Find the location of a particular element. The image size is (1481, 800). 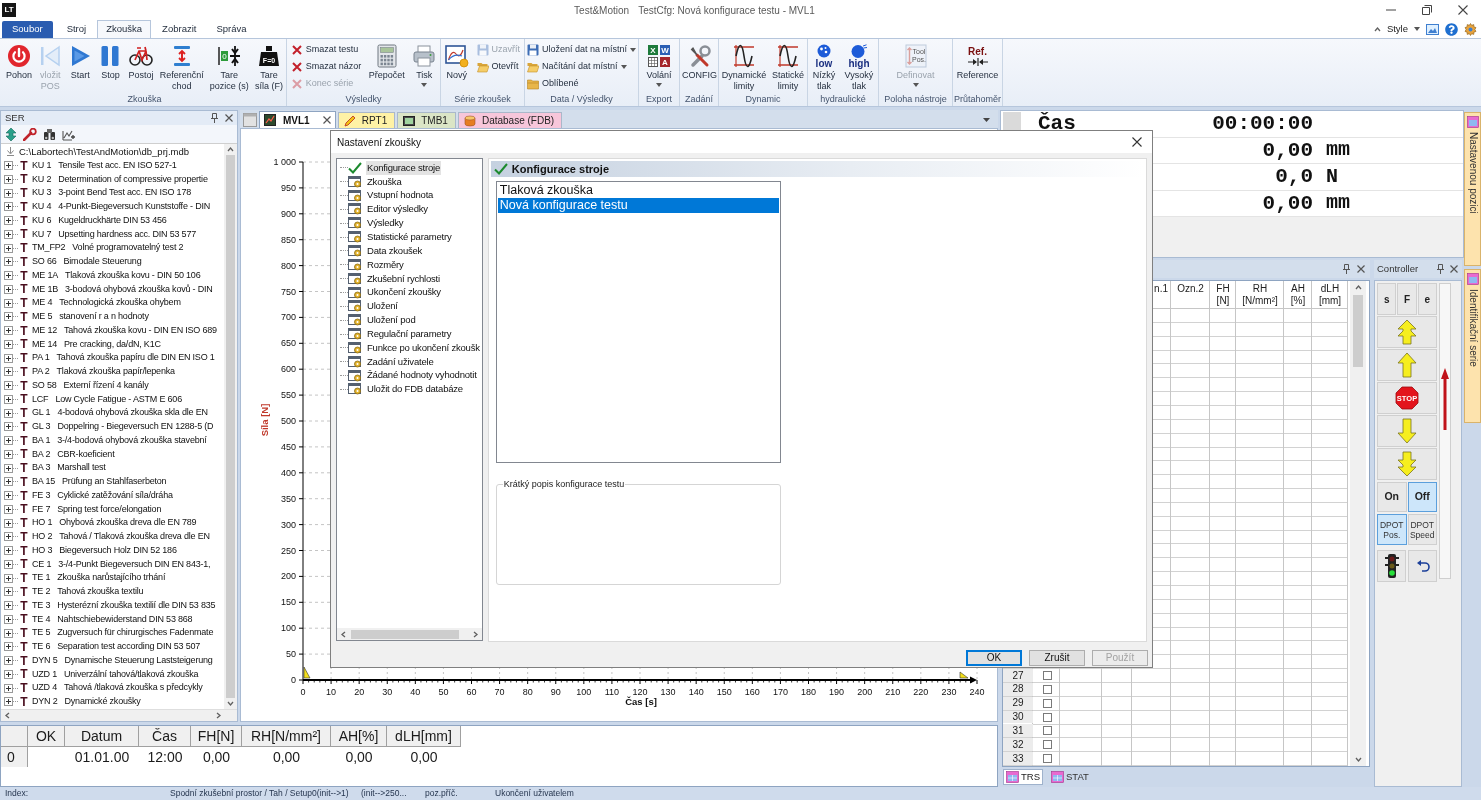

tare-position-button: 0 Tare pozice (s) is located at coordinates (229, 65).